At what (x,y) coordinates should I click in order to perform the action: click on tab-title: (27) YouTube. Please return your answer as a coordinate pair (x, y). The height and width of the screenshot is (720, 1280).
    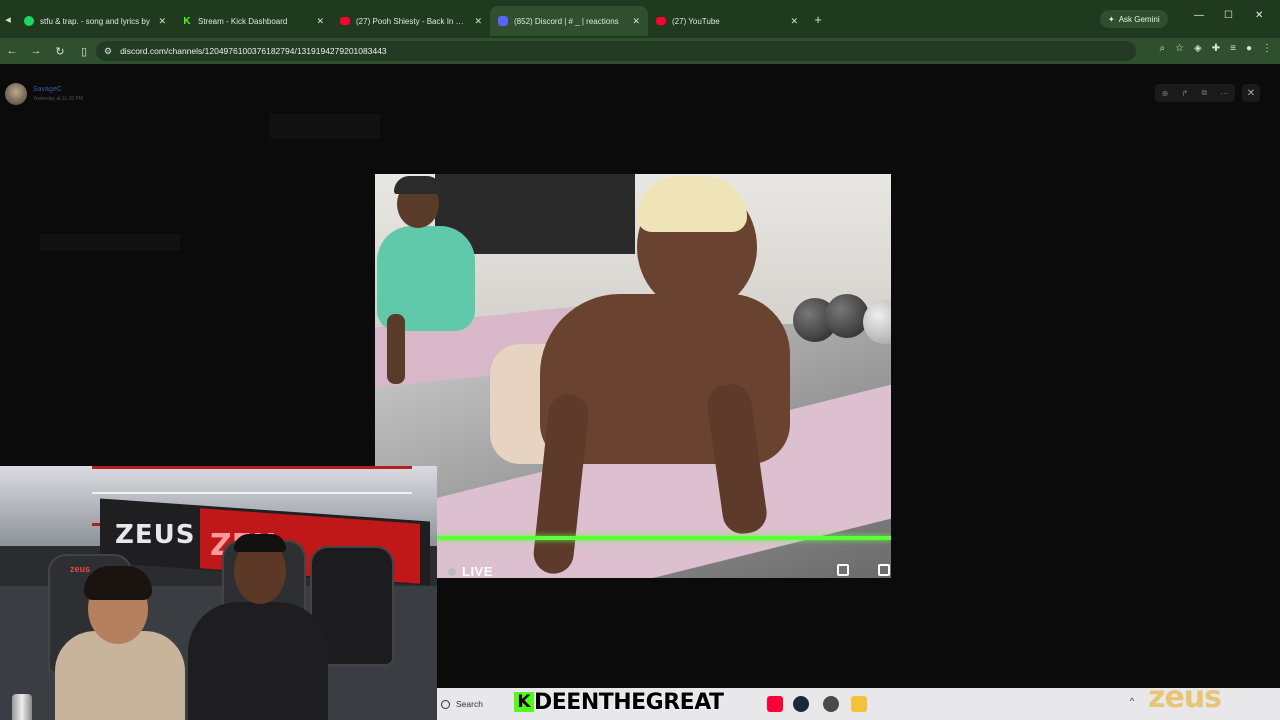
    Looking at the image, I should click on (696, 21).